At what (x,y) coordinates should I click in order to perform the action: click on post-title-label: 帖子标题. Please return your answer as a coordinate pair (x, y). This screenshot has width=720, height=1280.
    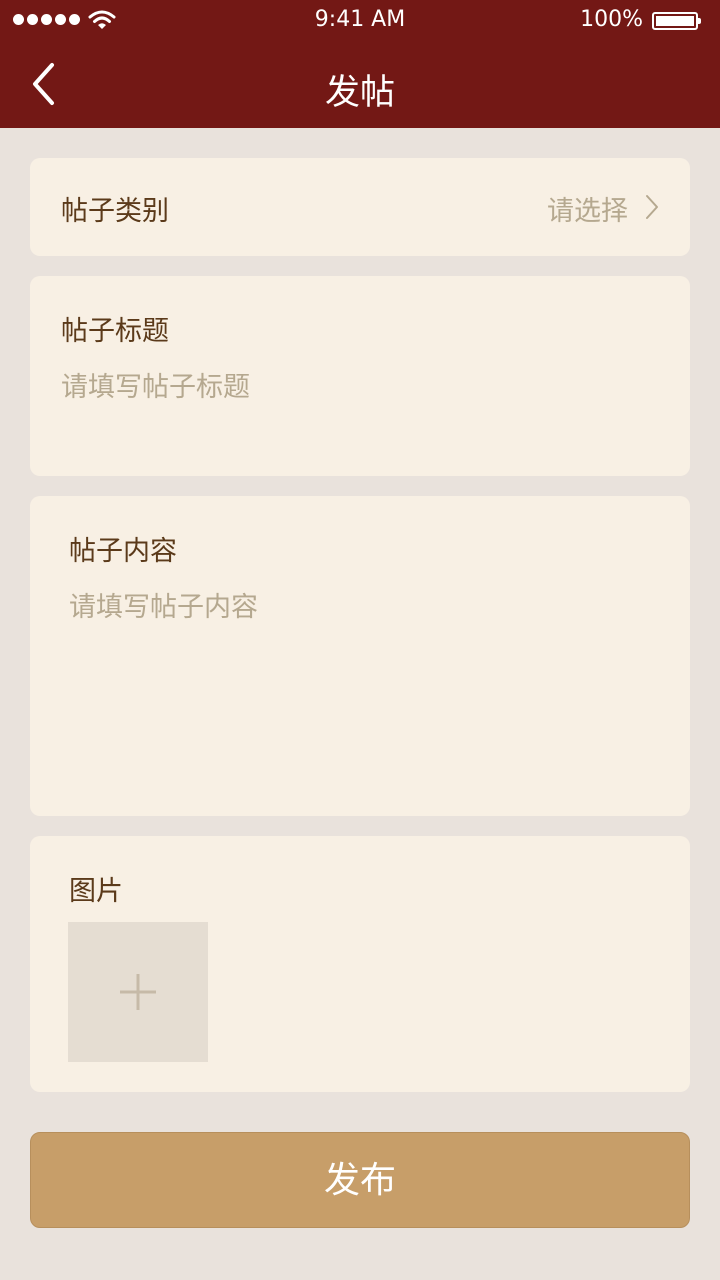
    Looking at the image, I should click on (115, 331).